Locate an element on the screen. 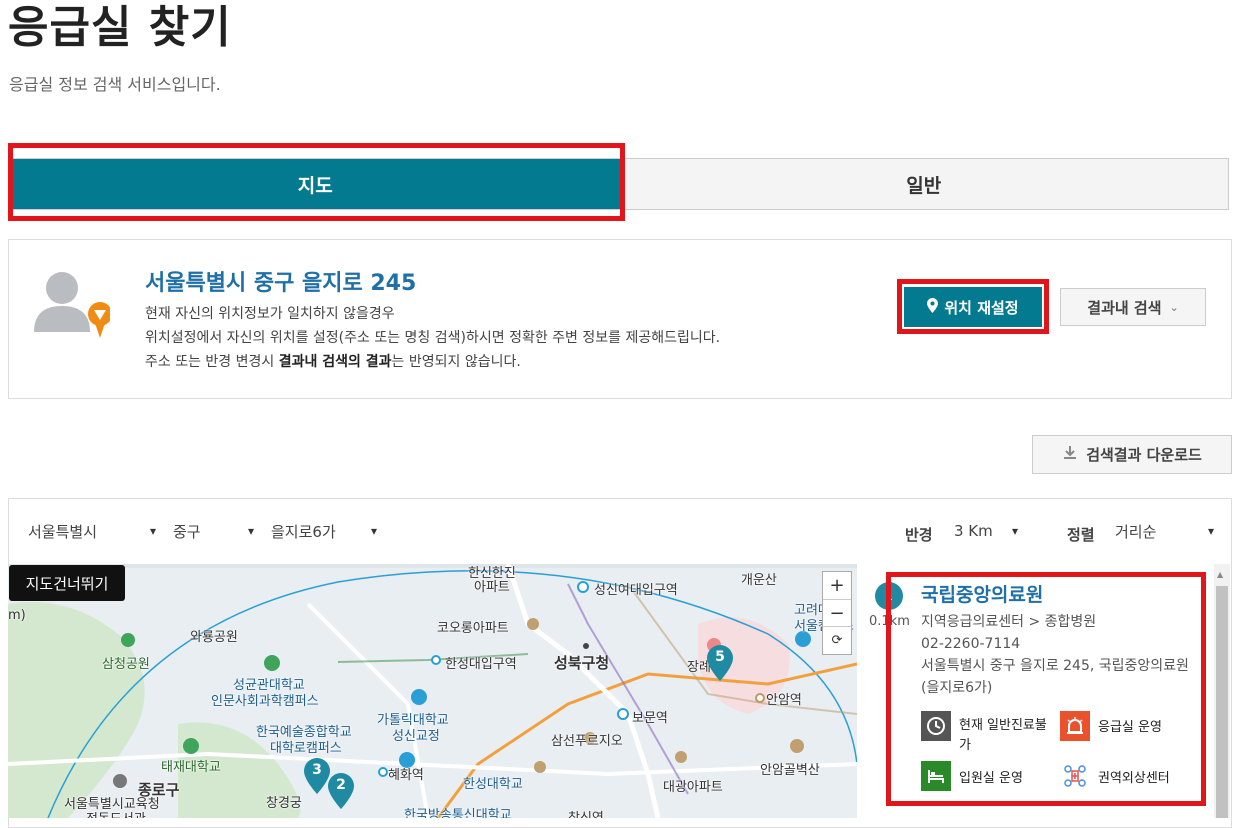  location-desc-line3: 주소 또는 반경 변경시 결과내 검색의 결과는 반영되지 않습니다. is located at coordinates (333, 362).